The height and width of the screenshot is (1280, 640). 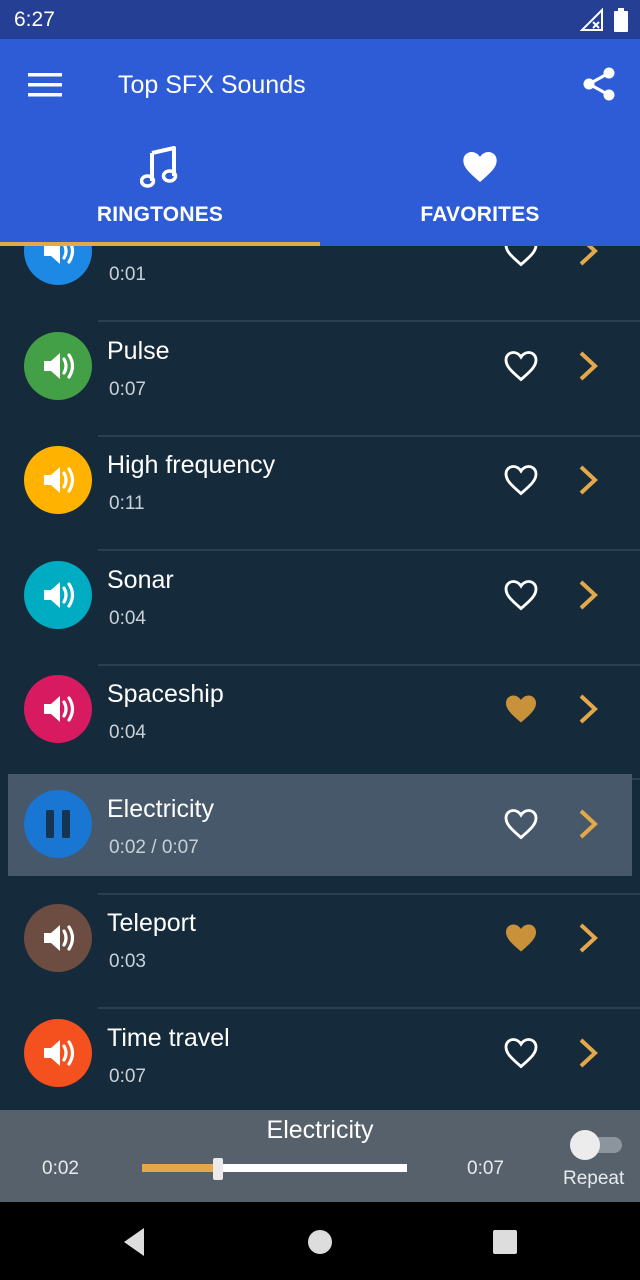 What do you see at coordinates (320, 1130) in the screenshot?
I see `now-playing-title: Electricity` at bounding box center [320, 1130].